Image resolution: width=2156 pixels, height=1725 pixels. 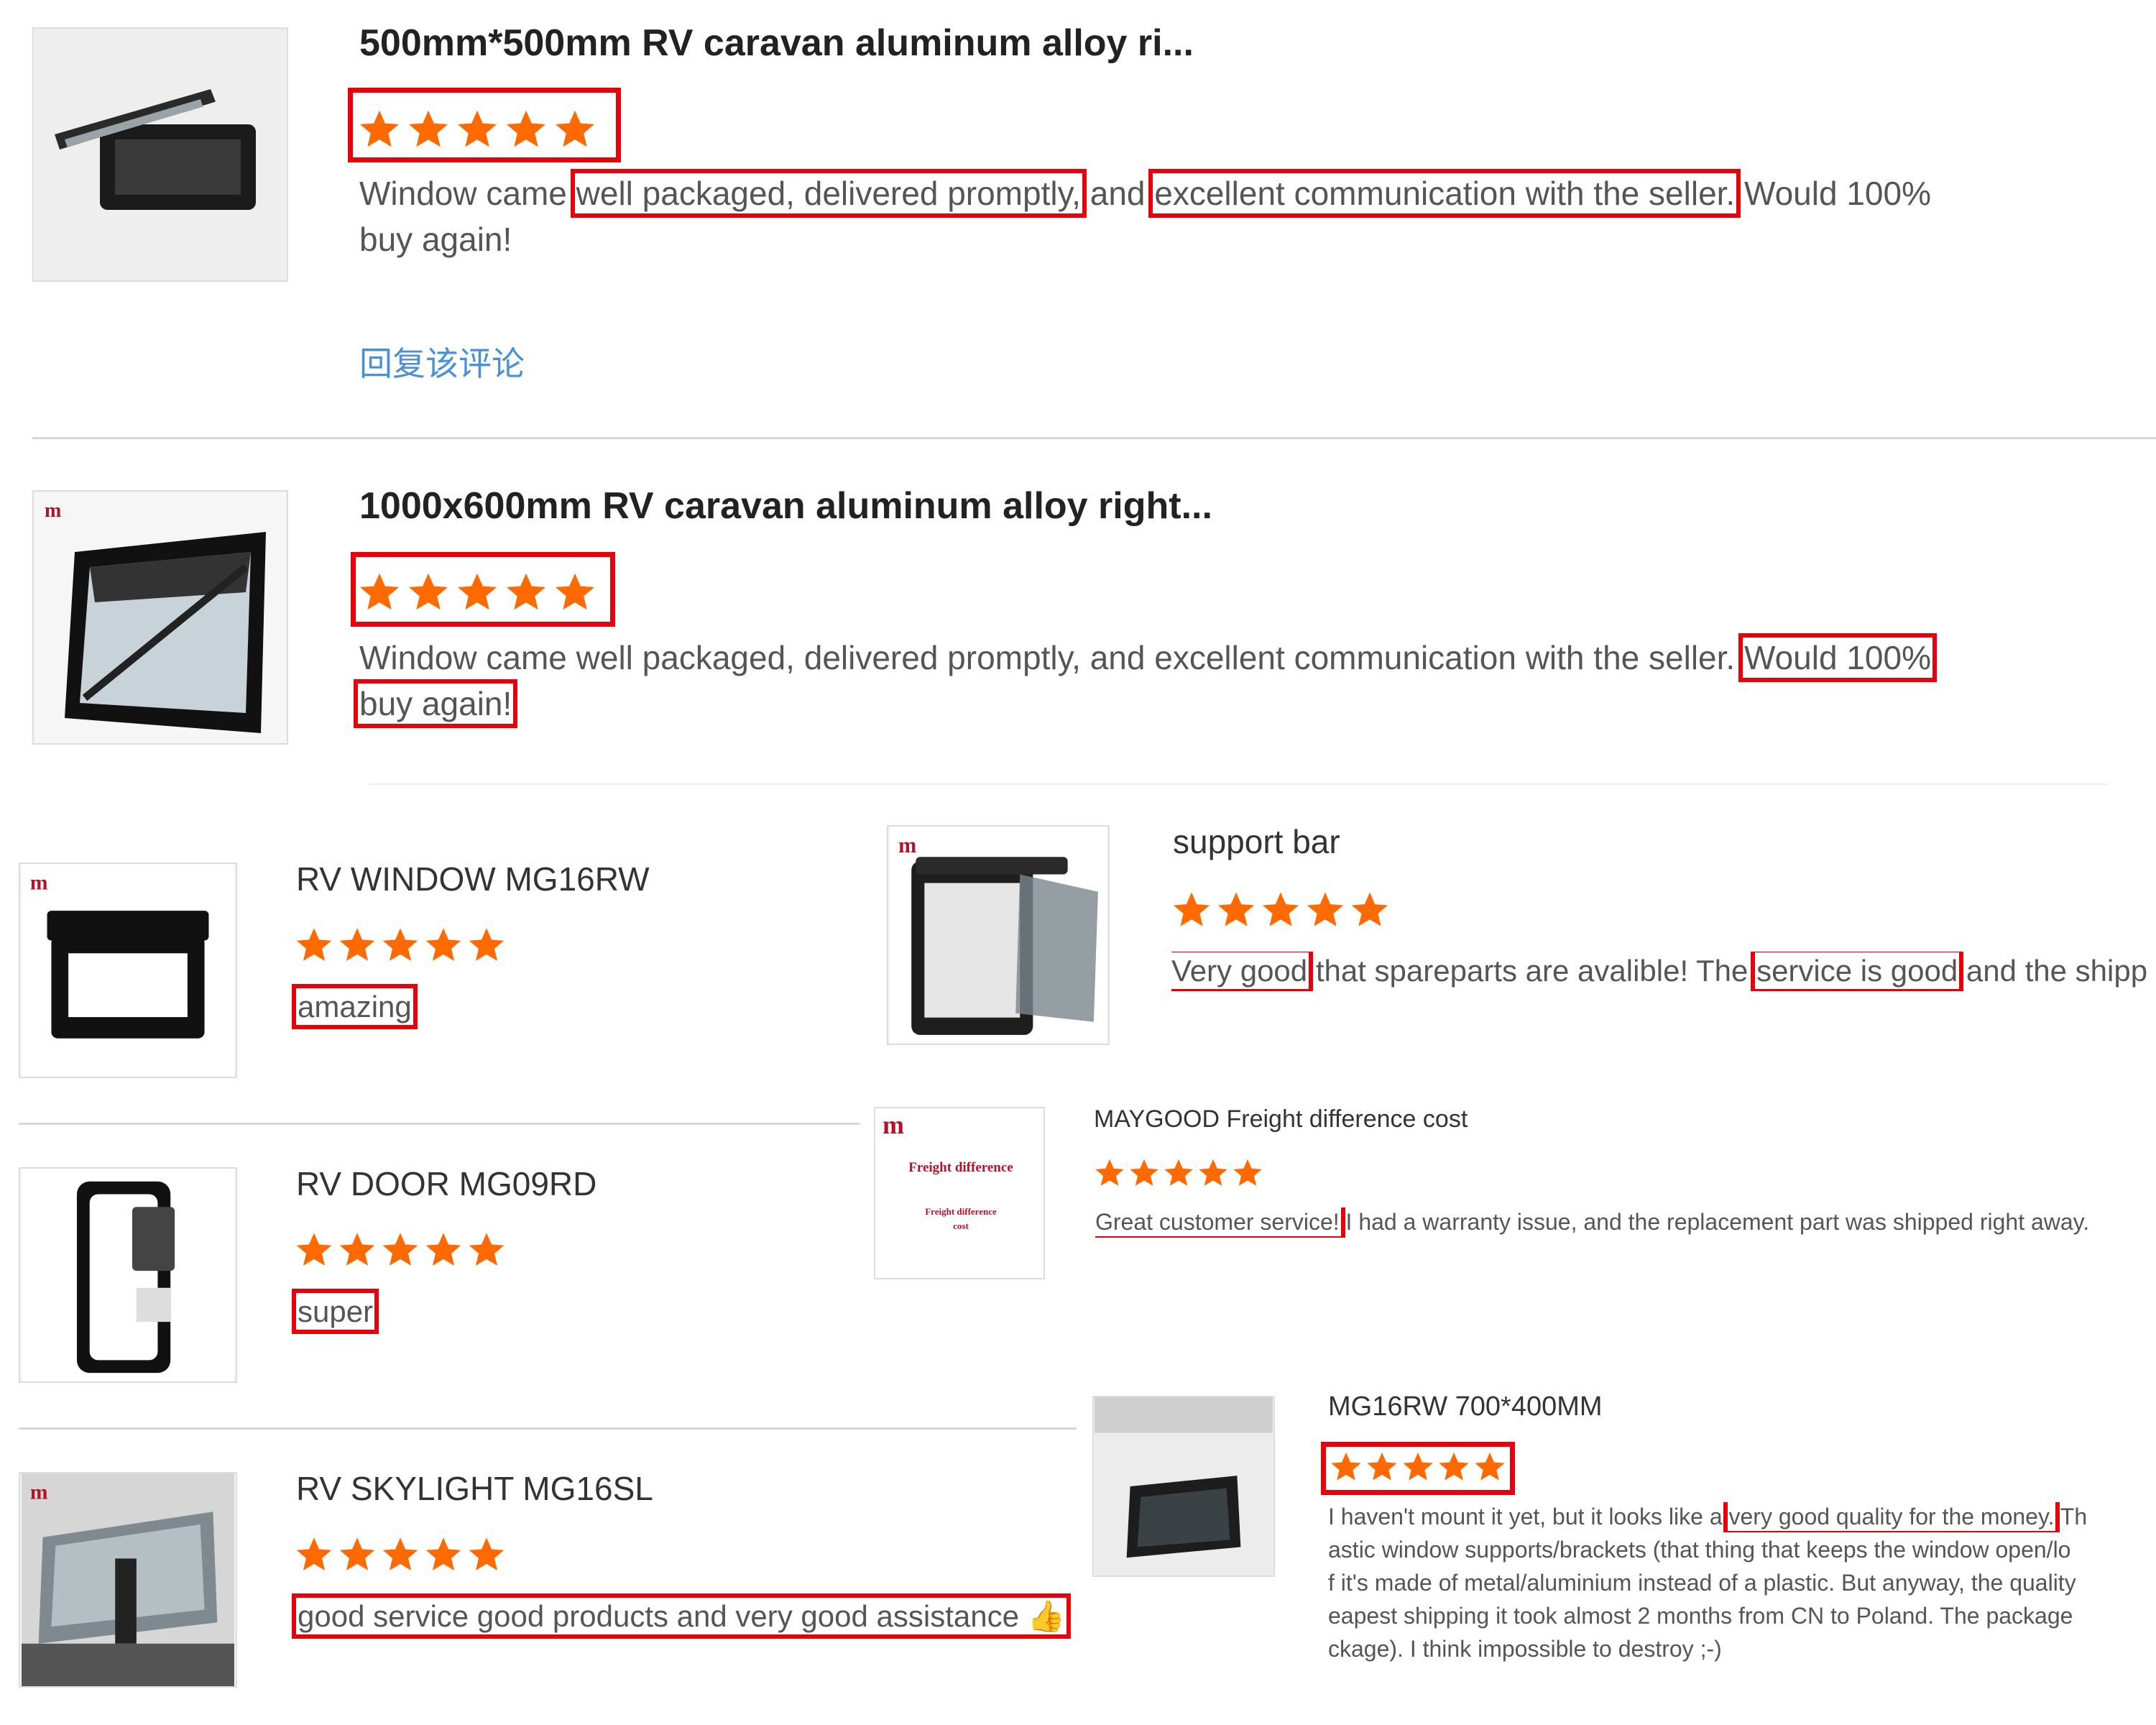 What do you see at coordinates (1117, 193) in the screenshot?
I see `review-text-segment: and` at bounding box center [1117, 193].